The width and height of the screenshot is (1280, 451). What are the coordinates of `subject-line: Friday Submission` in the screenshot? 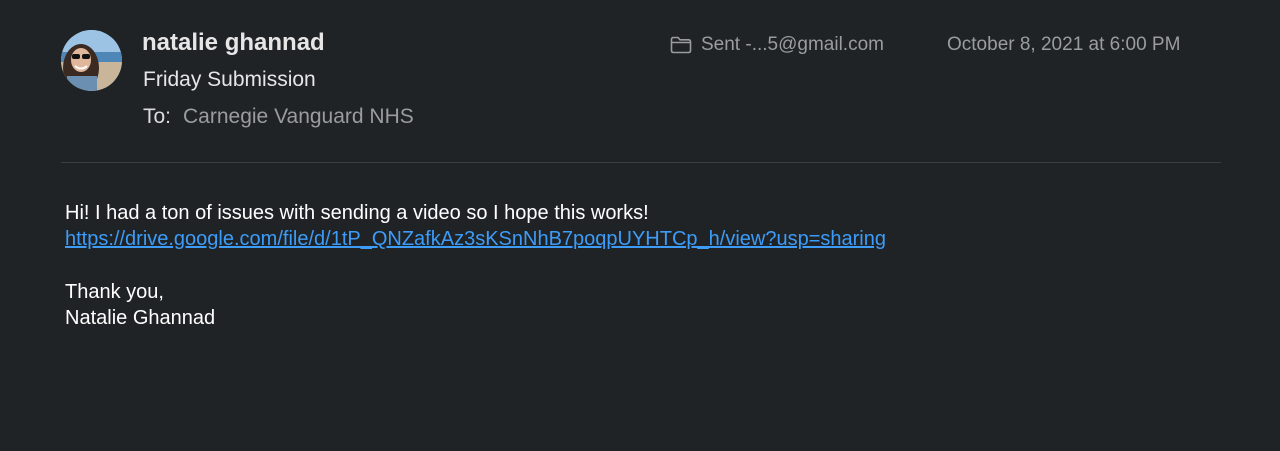 It's located at (229, 79).